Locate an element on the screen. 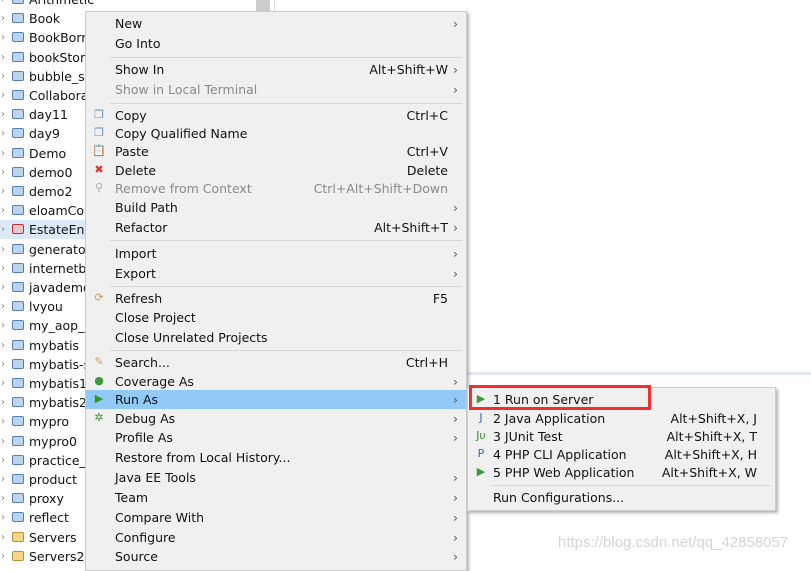 The image size is (811, 571). menu-item-2-java-application: J 2 Java Application Alt+Shift+X, J is located at coordinates (621, 418).